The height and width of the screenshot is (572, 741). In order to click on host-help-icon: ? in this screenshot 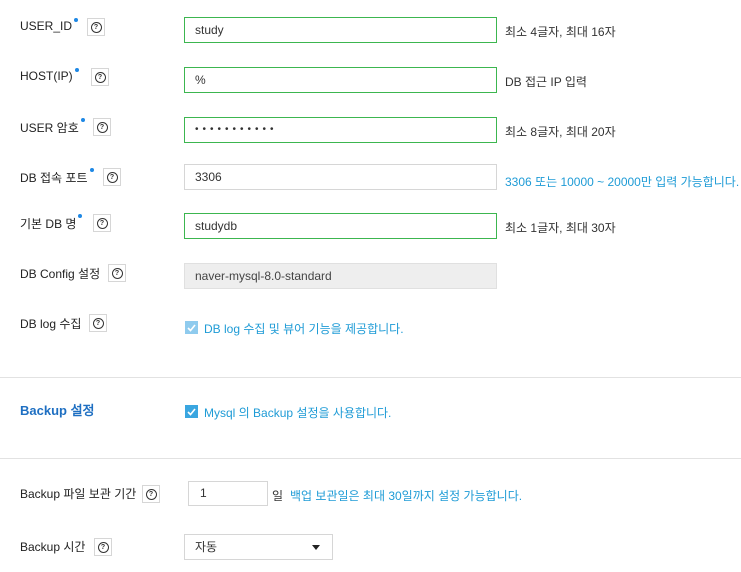, I will do `click(100, 77)`.